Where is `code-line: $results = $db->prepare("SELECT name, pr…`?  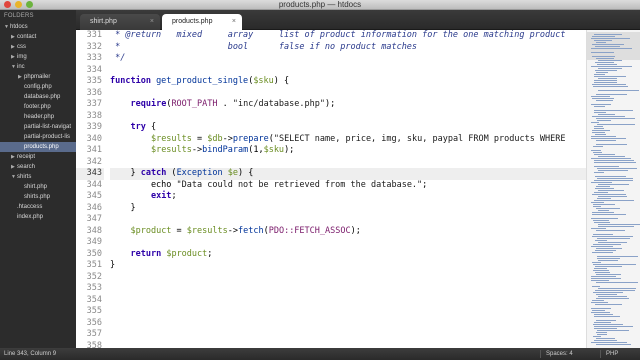
code-line: $results = $db->prepare("SELECT name, pr… is located at coordinates (348, 140).